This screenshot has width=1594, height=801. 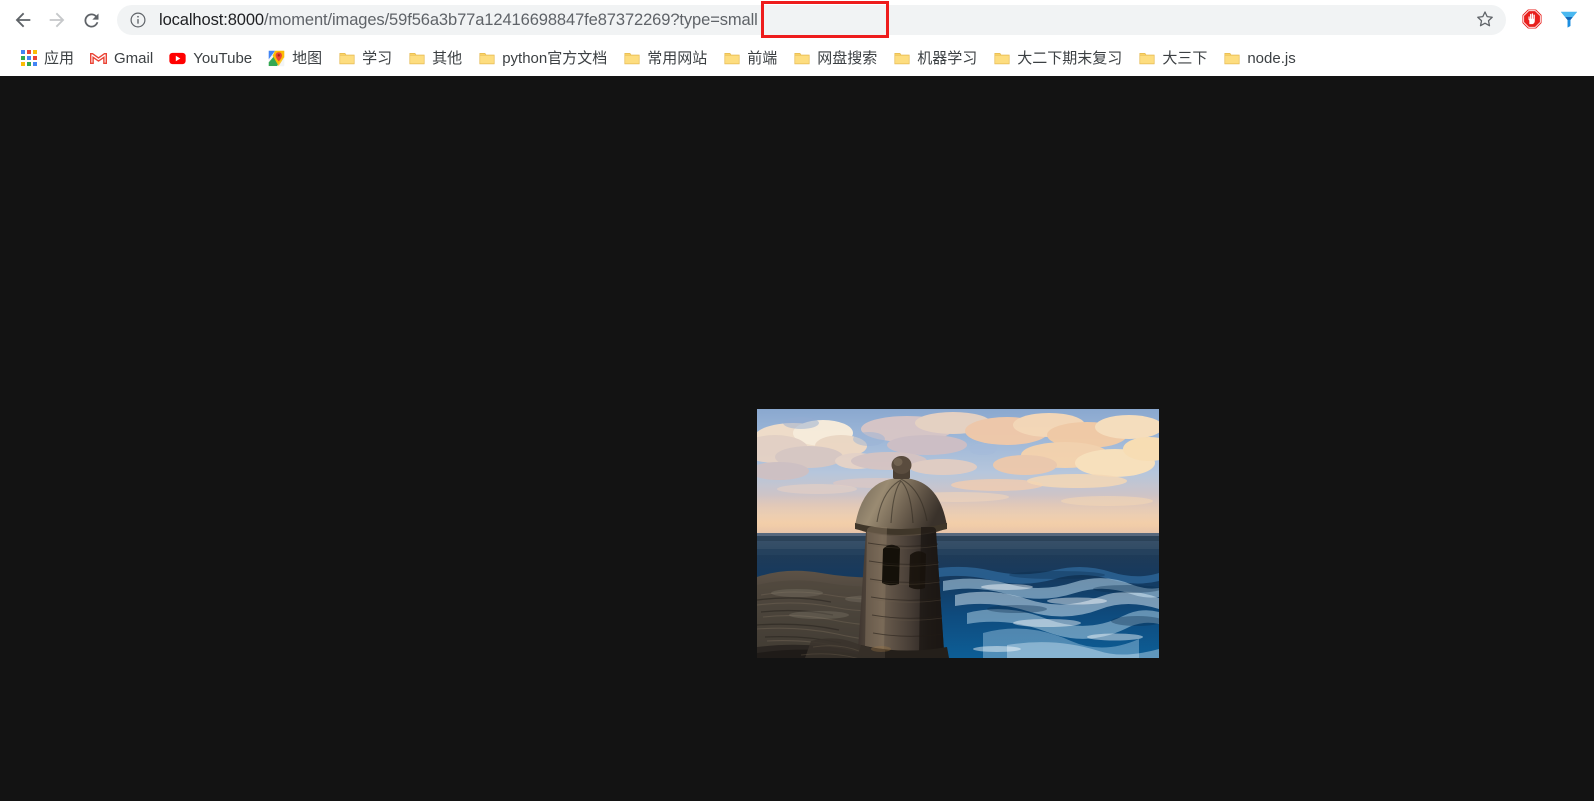 I want to click on apps-grid-icon, so click(x=28, y=58).